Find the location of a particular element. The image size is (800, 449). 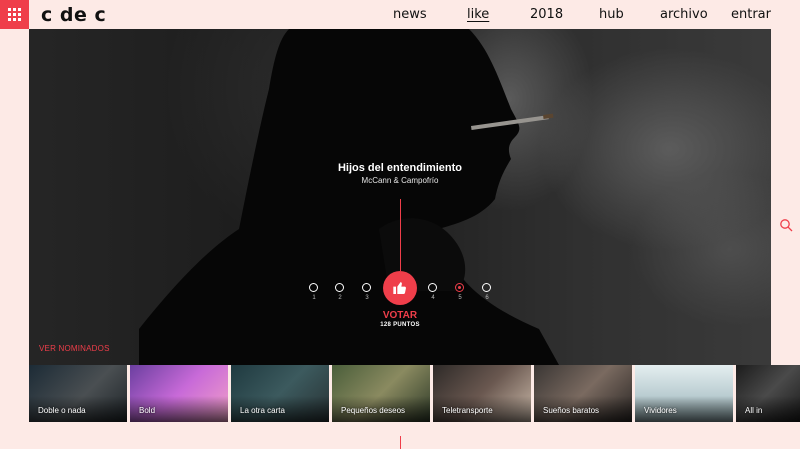

nav-entrar: entrar is located at coordinates (751, 14).